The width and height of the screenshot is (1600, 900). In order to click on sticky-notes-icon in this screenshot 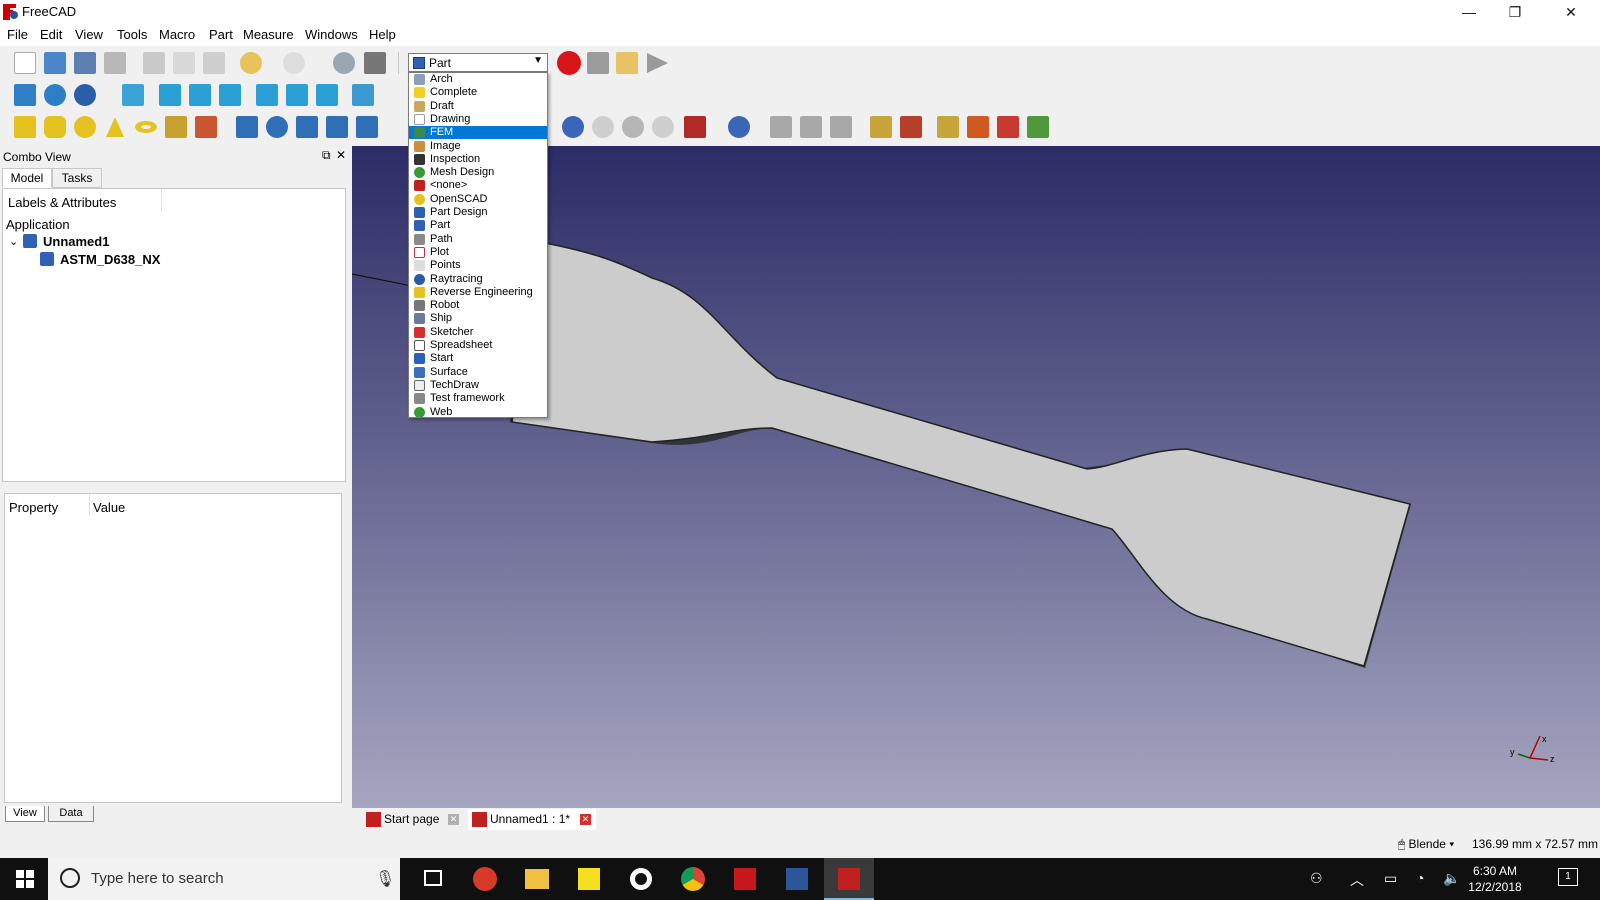, I will do `click(589, 879)`.